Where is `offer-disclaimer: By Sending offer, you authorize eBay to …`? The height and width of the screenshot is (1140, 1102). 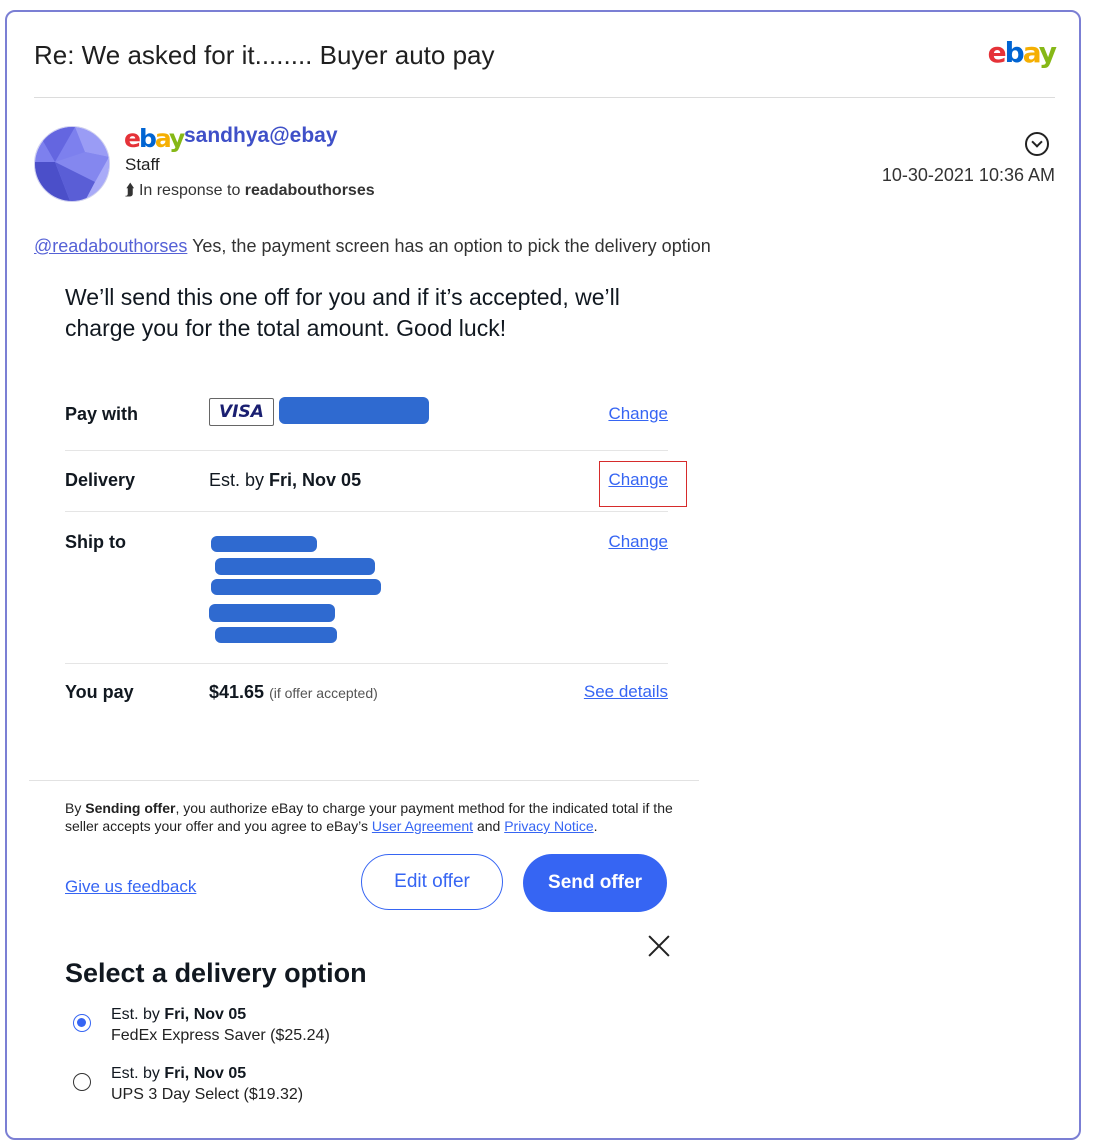 offer-disclaimer: By Sending offer, you authorize eBay to … is located at coordinates (369, 817).